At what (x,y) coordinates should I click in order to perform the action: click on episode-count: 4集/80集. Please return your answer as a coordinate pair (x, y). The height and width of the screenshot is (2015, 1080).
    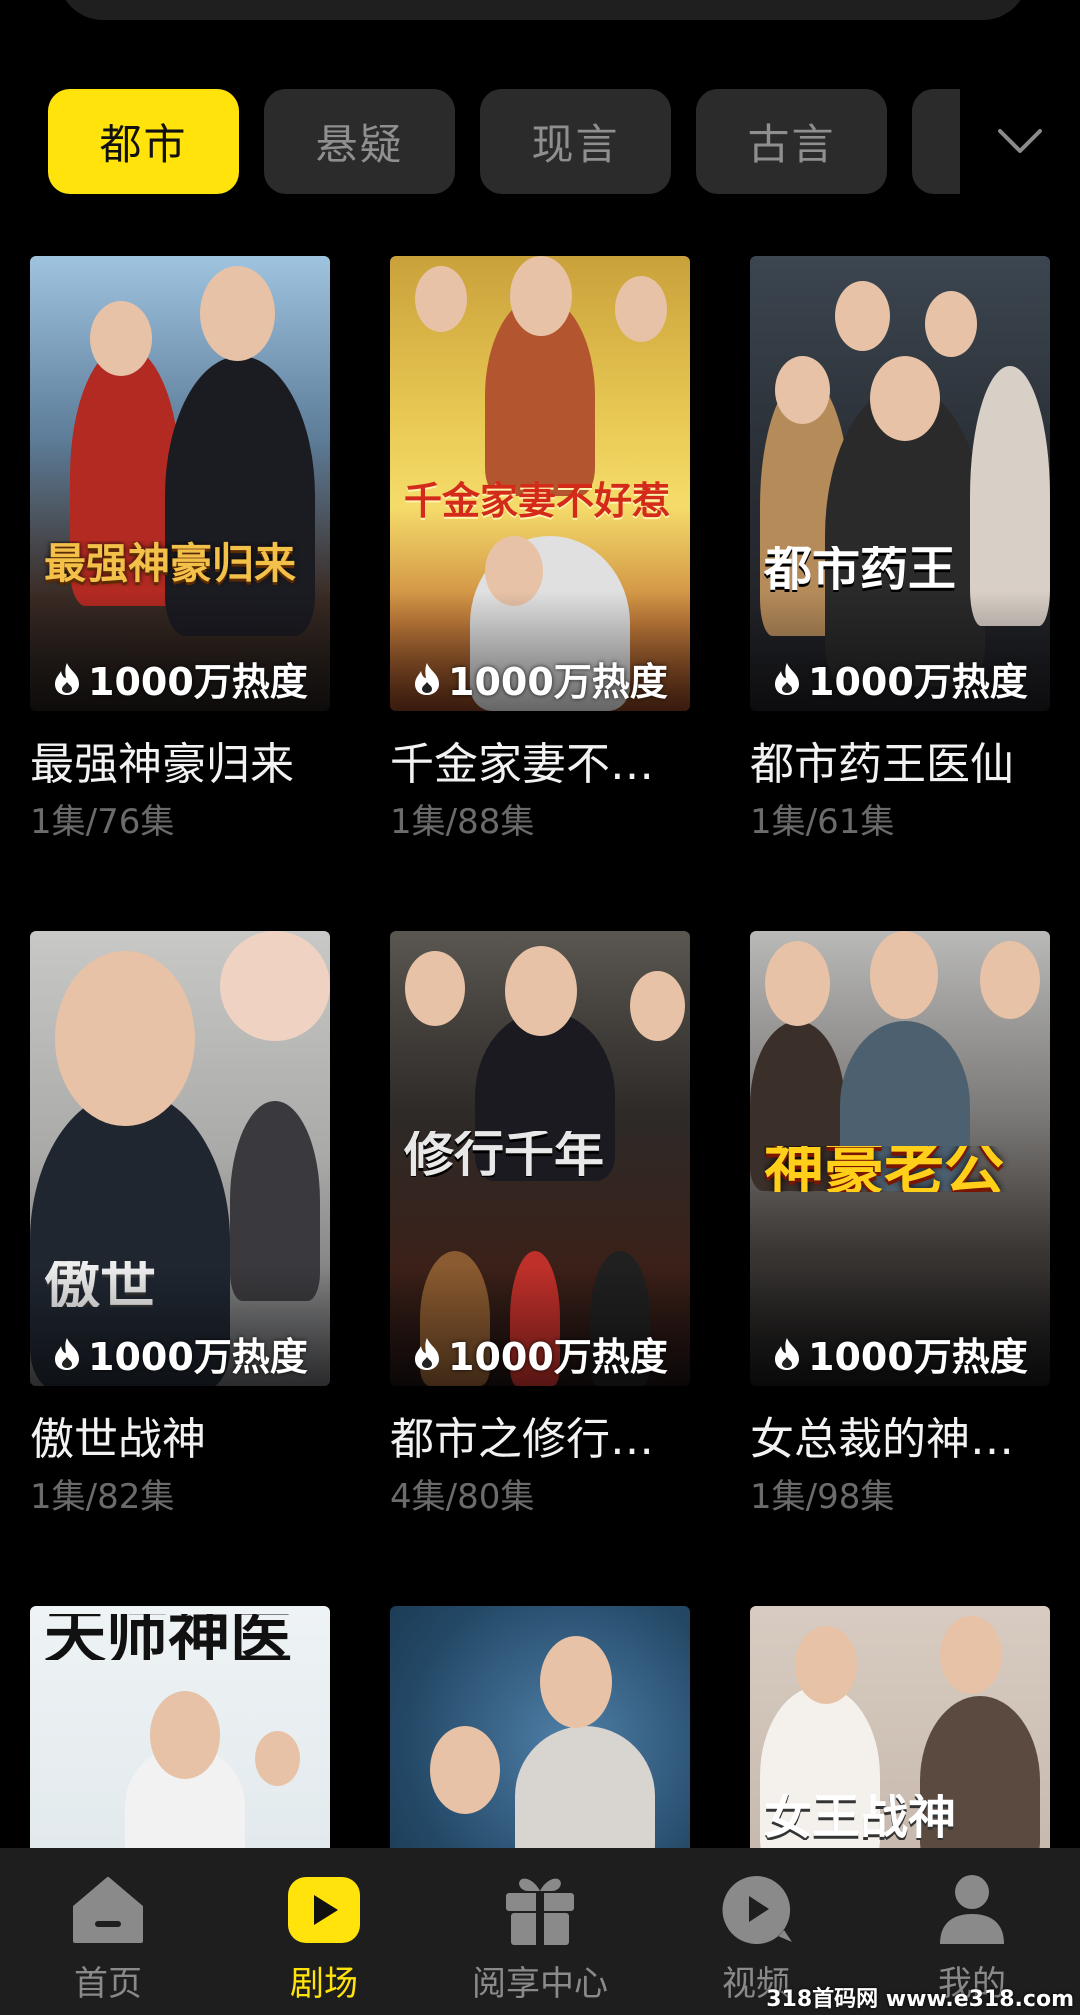
    Looking at the image, I should click on (462, 1497).